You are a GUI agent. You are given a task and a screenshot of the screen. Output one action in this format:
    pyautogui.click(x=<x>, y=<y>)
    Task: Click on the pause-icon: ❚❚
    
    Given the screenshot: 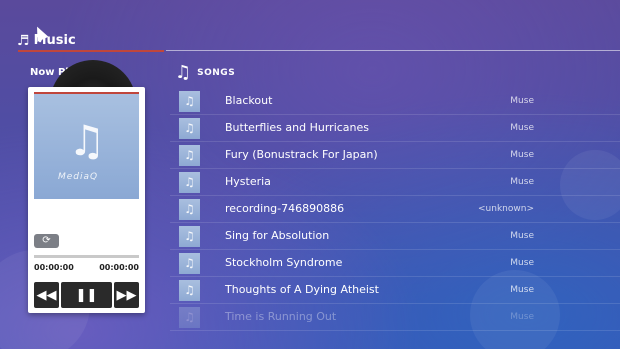 What is the action you would take?
    pyautogui.click(x=86, y=295)
    